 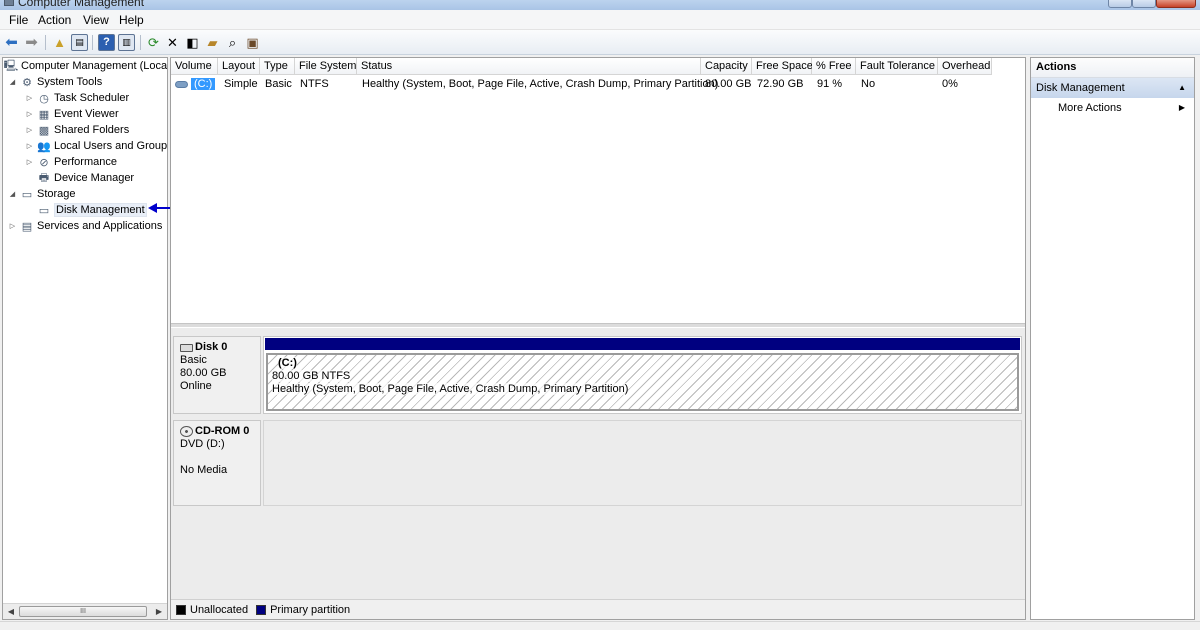 What do you see at coordinates (1176, 4) in the screenshot?
I see `close-button` at bounding box center [1176, 4].